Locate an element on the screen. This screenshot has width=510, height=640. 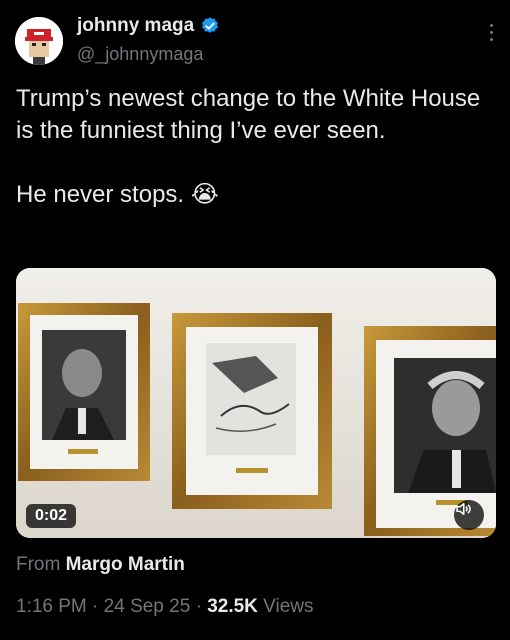
author-name-row: johnny maga is located at coordinates (148, 26).